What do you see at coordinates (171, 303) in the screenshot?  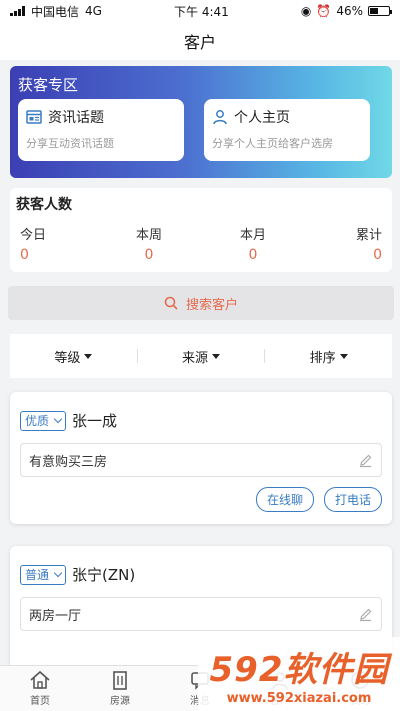 I see `search-icon` at bounding box center [171, 303].